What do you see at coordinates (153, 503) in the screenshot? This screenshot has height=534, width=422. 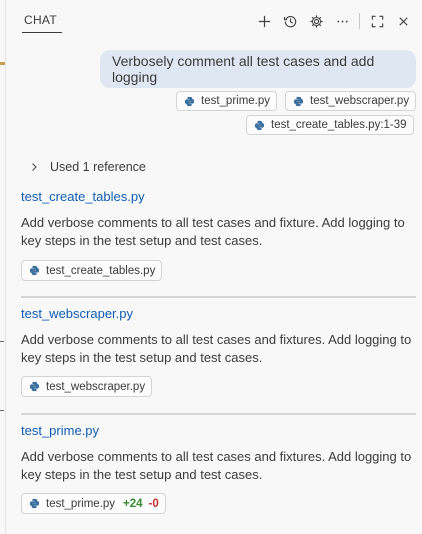 I see `lines-removed-count: -0` at bounding box center [153, 503].